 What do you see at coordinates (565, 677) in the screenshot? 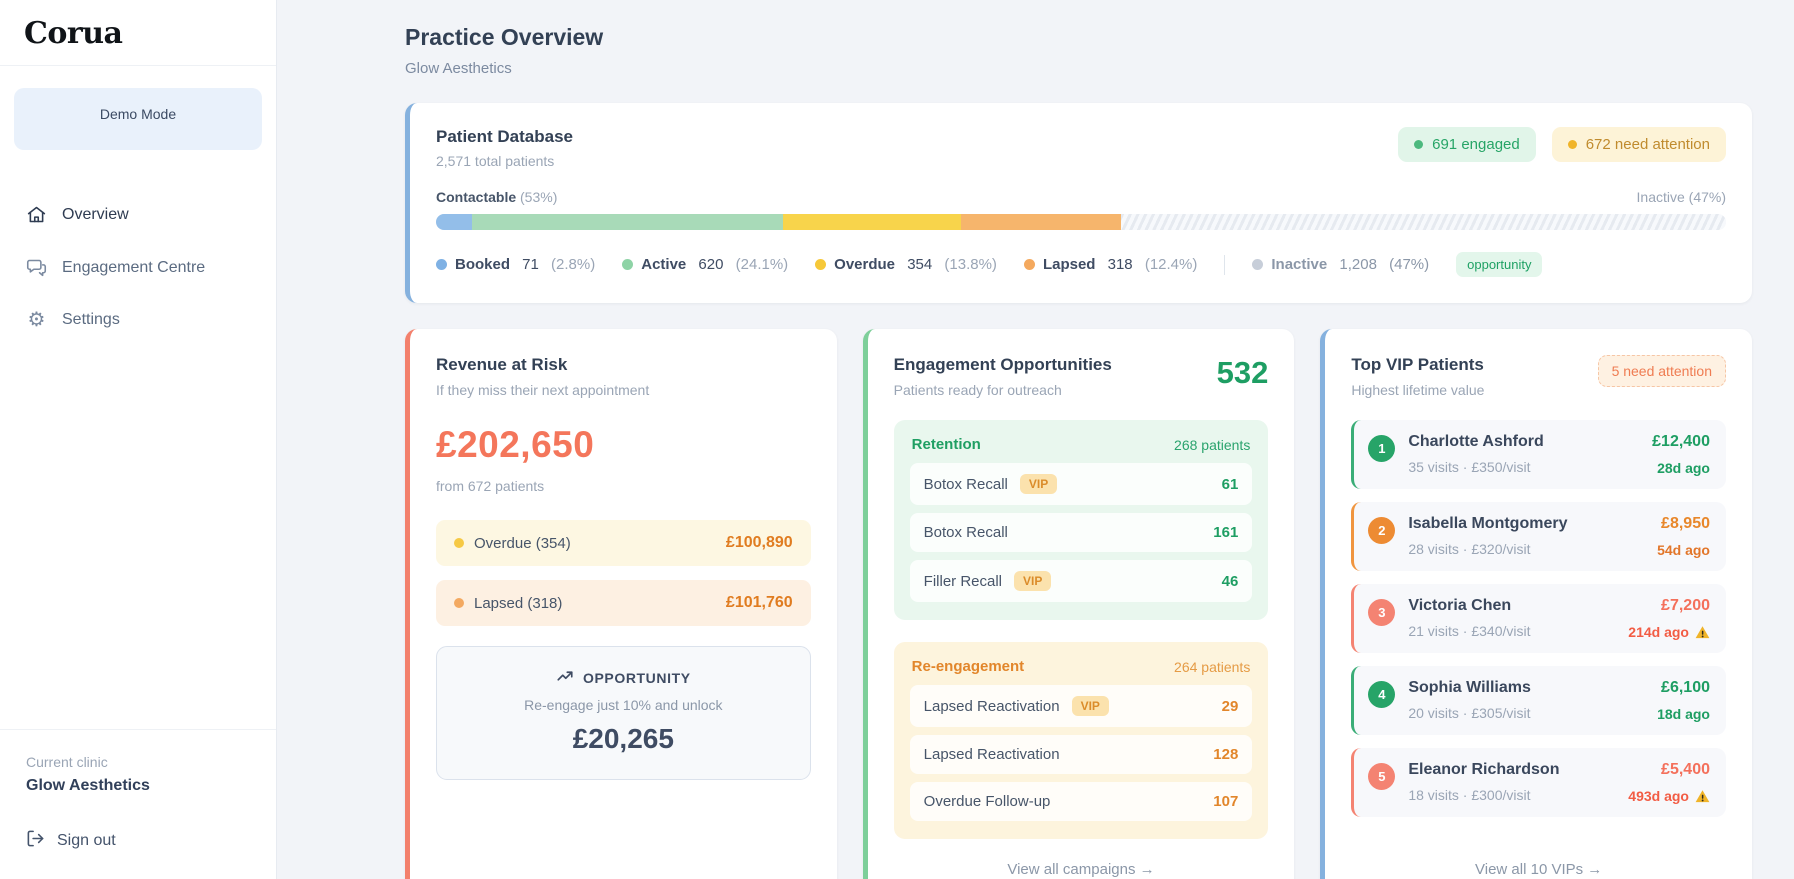
I see `trend-up-icon` at bounding box center [565, 677].